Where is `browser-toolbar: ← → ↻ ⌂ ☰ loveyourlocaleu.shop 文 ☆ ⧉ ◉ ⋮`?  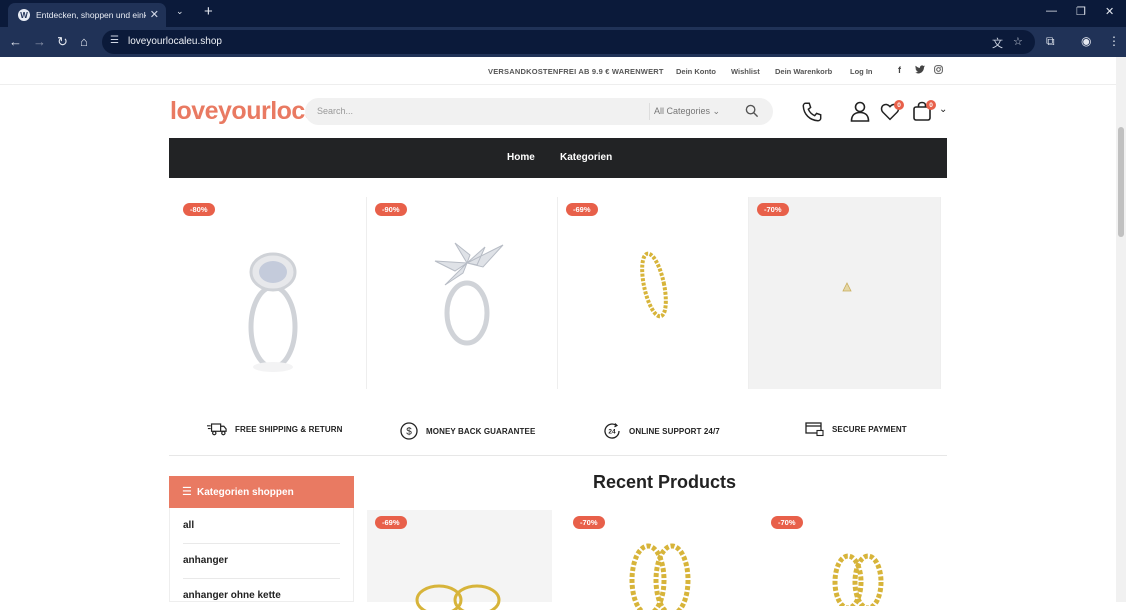 browser-toolbar: ← → ↻ ⌂ ☰ loveyourlocaleu.shop 文 ☆ ⧉ ◉ ⋮ is located at coordinates (563, 42).